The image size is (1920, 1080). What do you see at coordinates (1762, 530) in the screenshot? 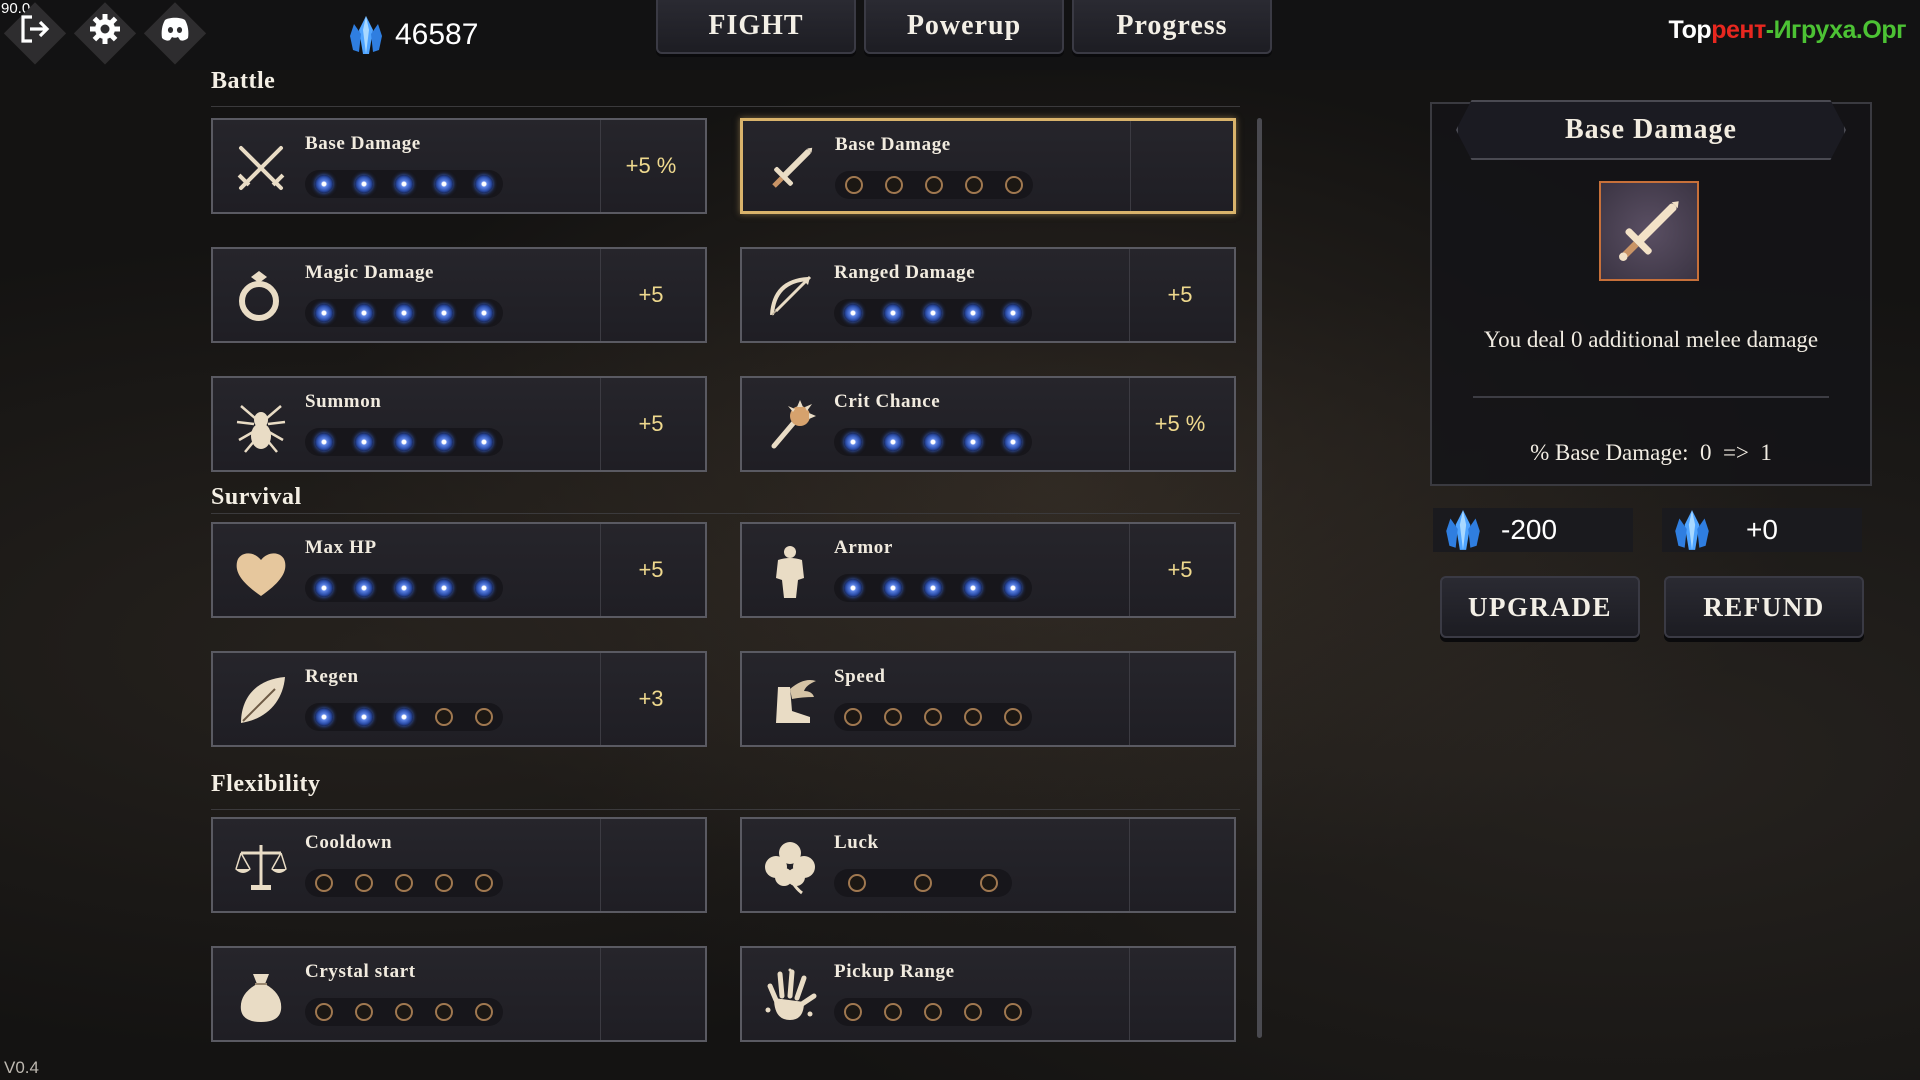
I see `refund-value: +0` at bounding box center [1762, 530].